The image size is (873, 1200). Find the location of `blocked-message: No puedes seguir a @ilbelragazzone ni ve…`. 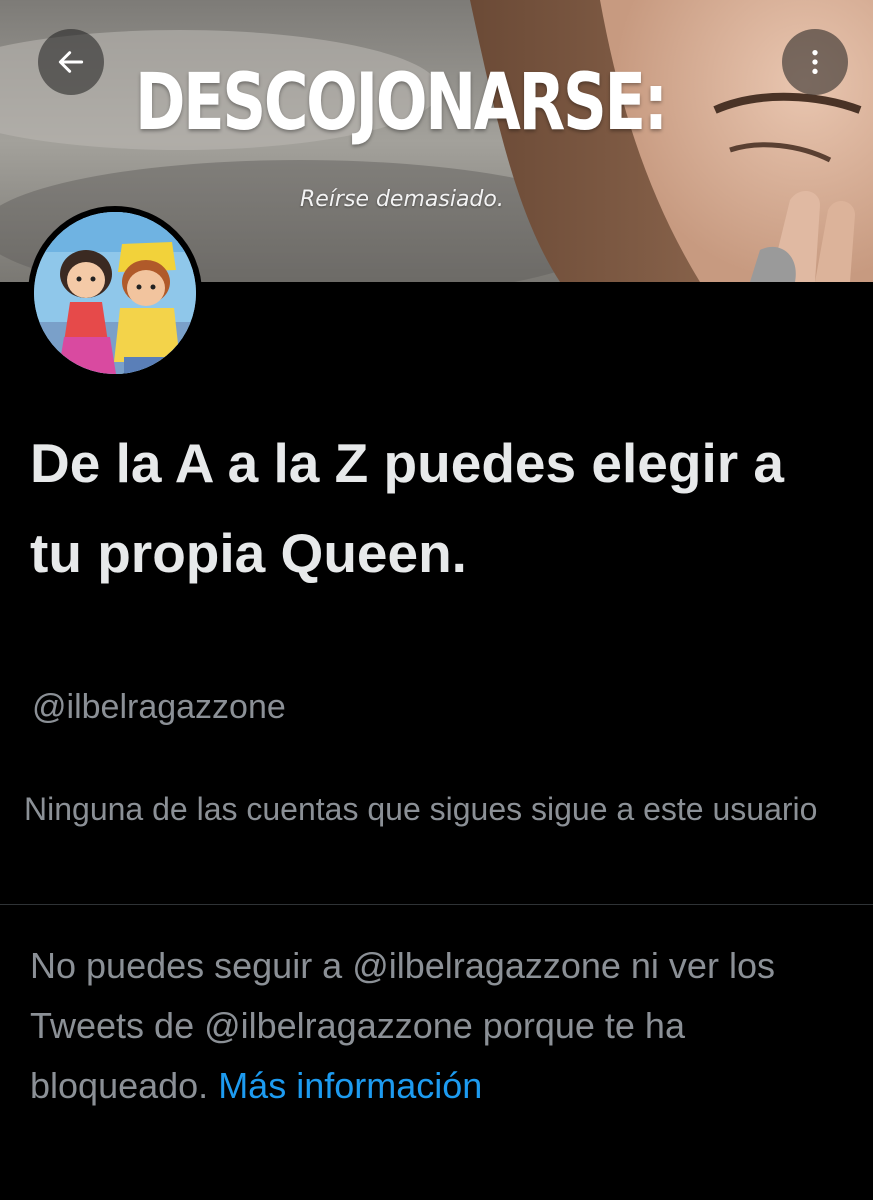

blocked-message: No puedes seguir a @ilbelragazzone ni ve… is located at coordinates (430, 1026).